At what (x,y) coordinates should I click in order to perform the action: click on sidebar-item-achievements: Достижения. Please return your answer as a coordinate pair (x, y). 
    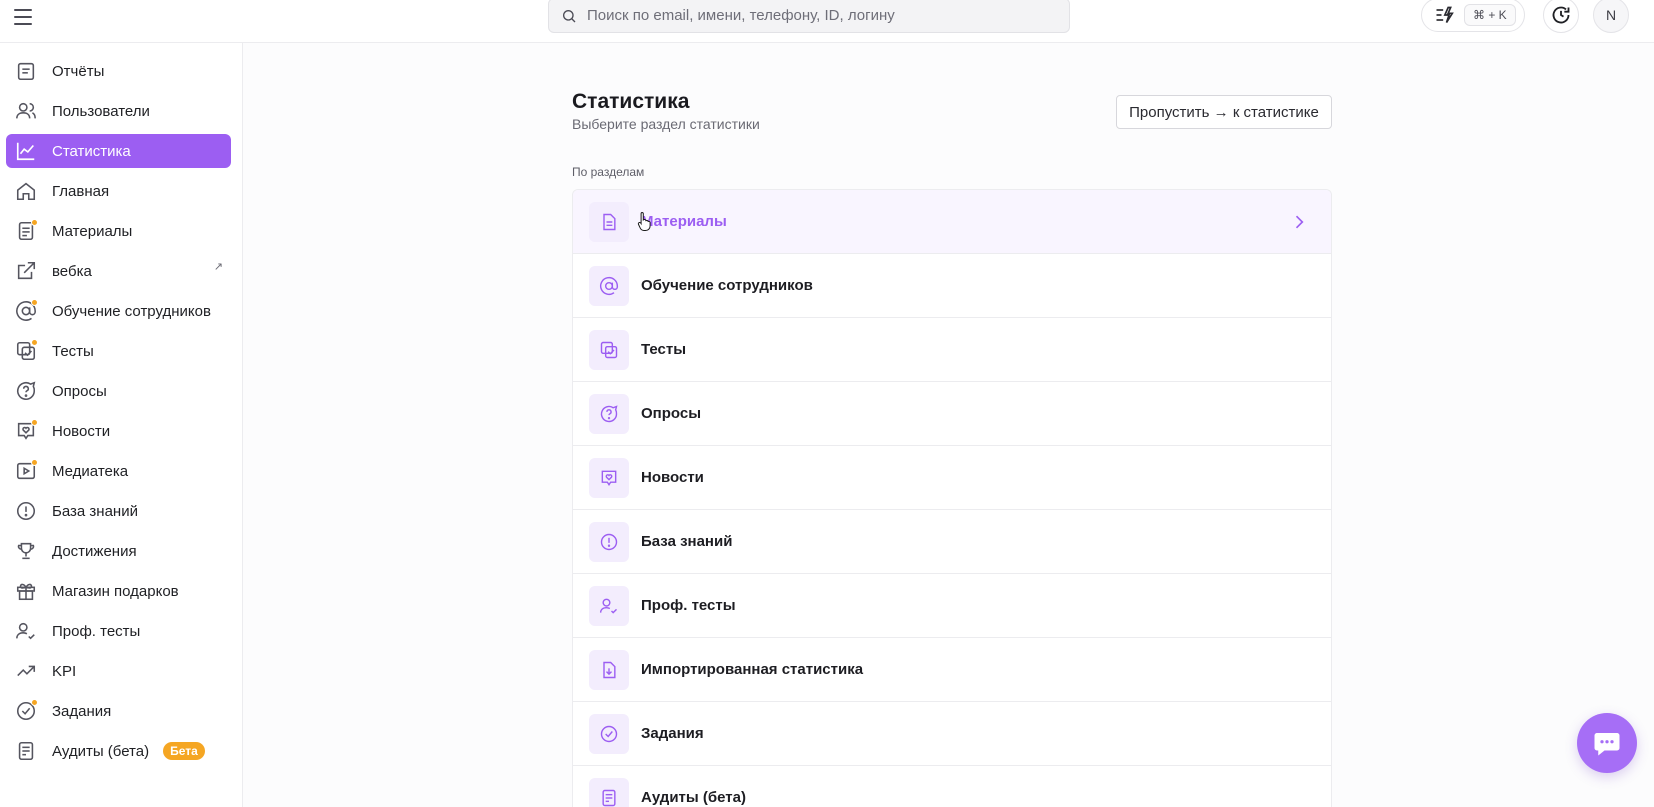
    Looking at the image, I should click on (118, 551).